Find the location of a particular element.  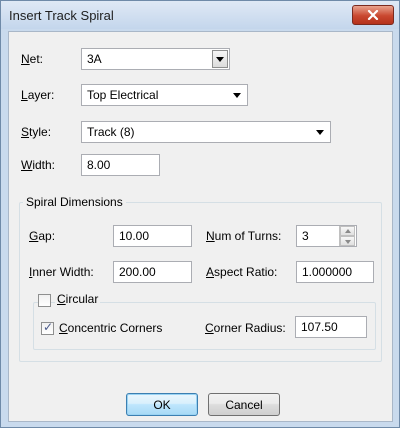

net-label: Net: is located at coordinates (32, 59).